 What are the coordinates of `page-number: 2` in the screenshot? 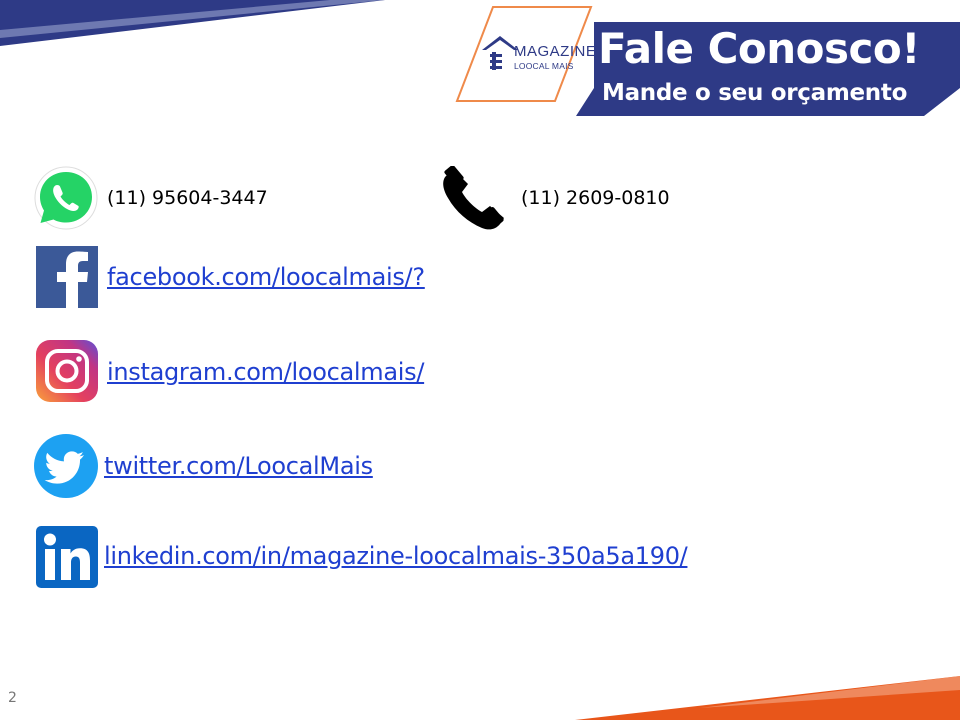 It's located at (12, 698).